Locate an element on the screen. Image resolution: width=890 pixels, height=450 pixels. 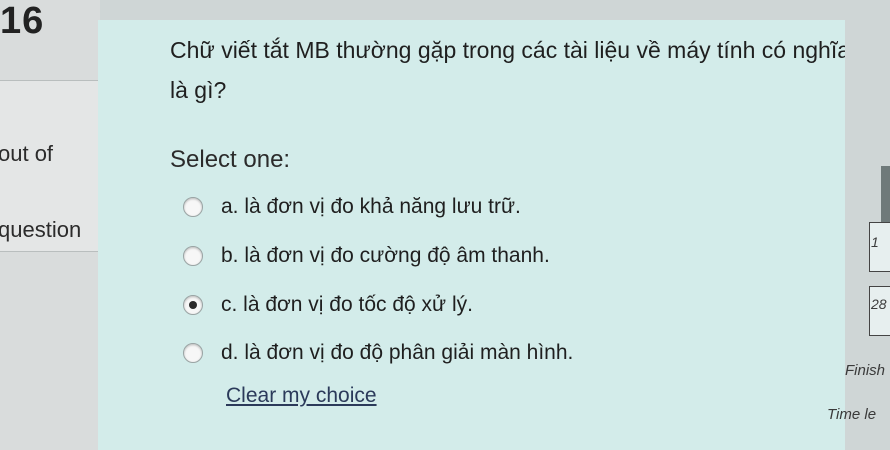
option-d: d. là đơn vị đo độ phân giải màn hình. is located at coordinates (378, 353).